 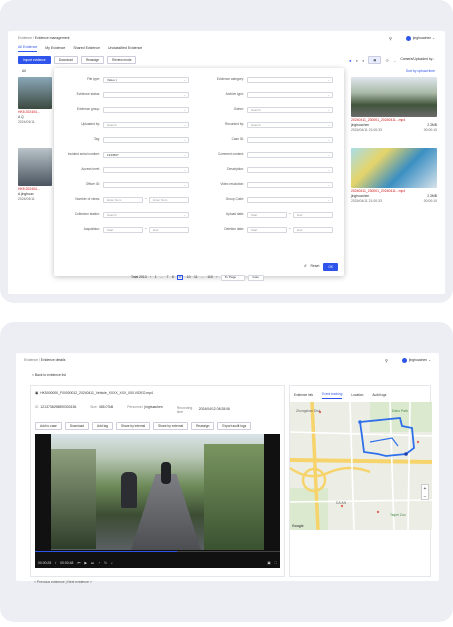 I want to click on action-button: Reassign, so click(x=203, y=426).